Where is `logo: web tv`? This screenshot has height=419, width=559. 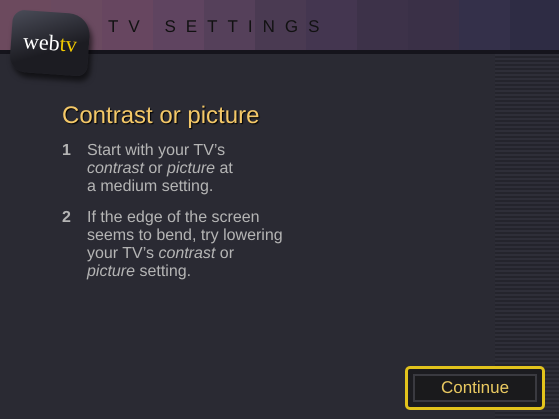 logo: web tv is located at coordinates (50, 43).